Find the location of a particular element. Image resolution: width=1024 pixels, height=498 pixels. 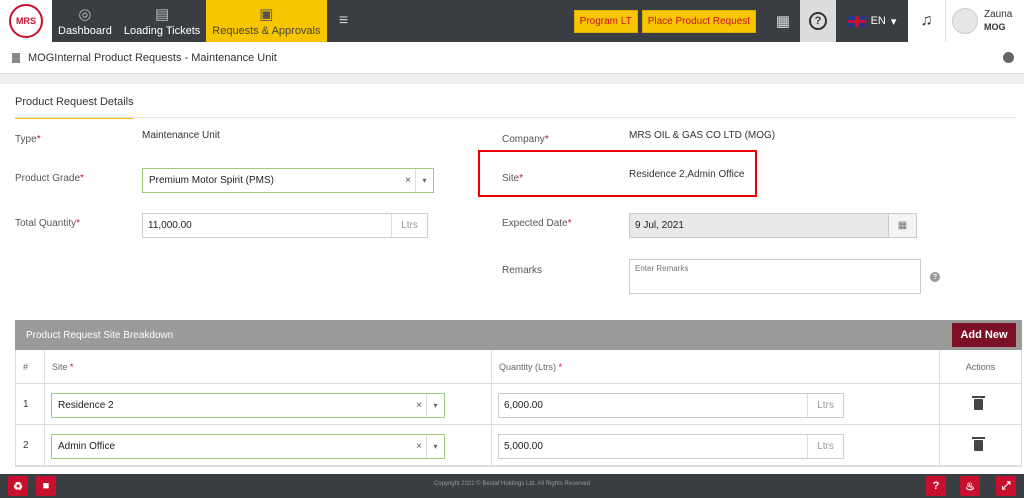

bell-icon: ♫ is located at coordinates (927, 21).